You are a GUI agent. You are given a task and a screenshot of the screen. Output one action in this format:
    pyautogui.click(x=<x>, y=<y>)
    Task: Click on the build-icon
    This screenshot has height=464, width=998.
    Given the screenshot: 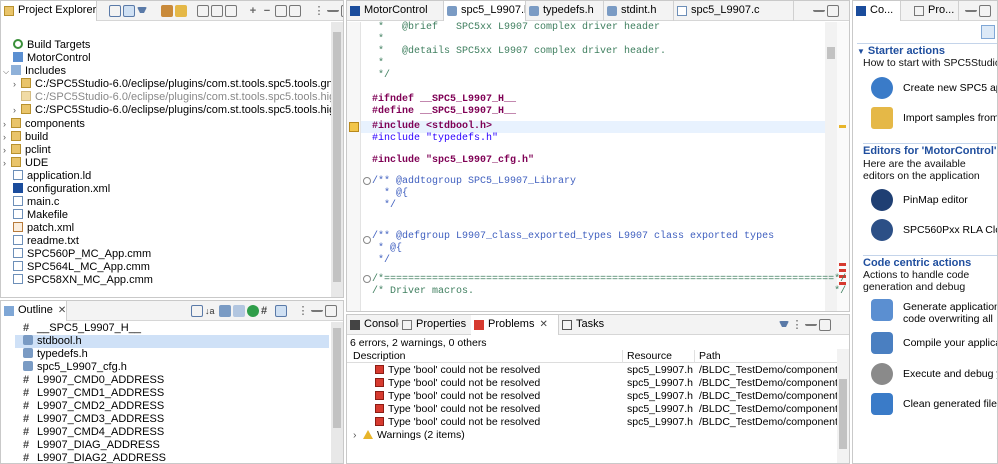 What is the action you would take?
    pyautogui.click(x=167, y=11)
    